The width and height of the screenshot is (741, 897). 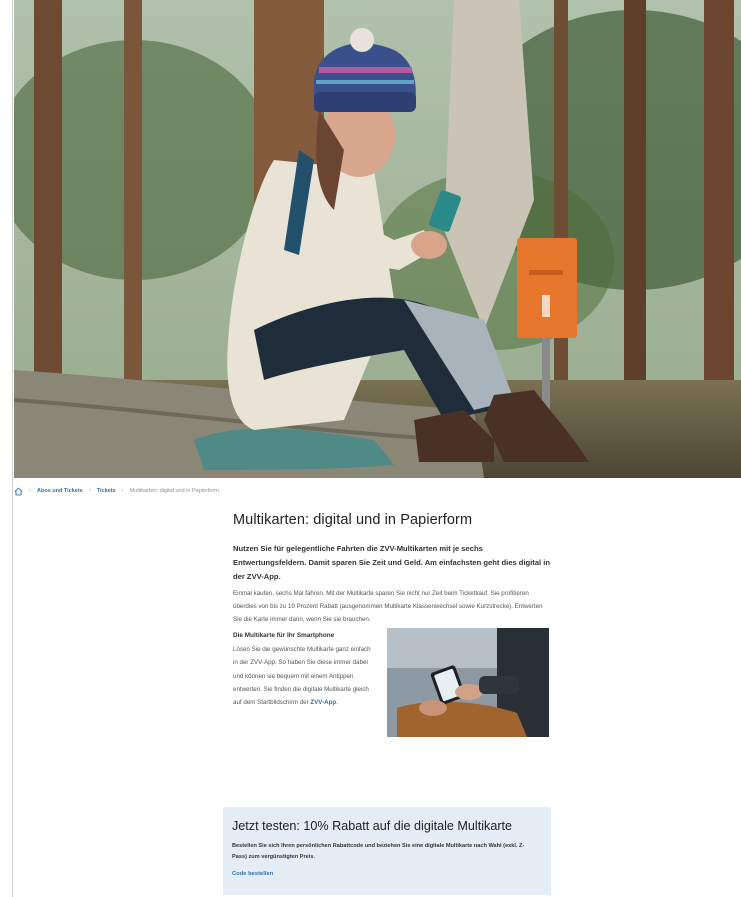 I want to click on smartphone-paragraph-end: ., so click(x=337, y=702).